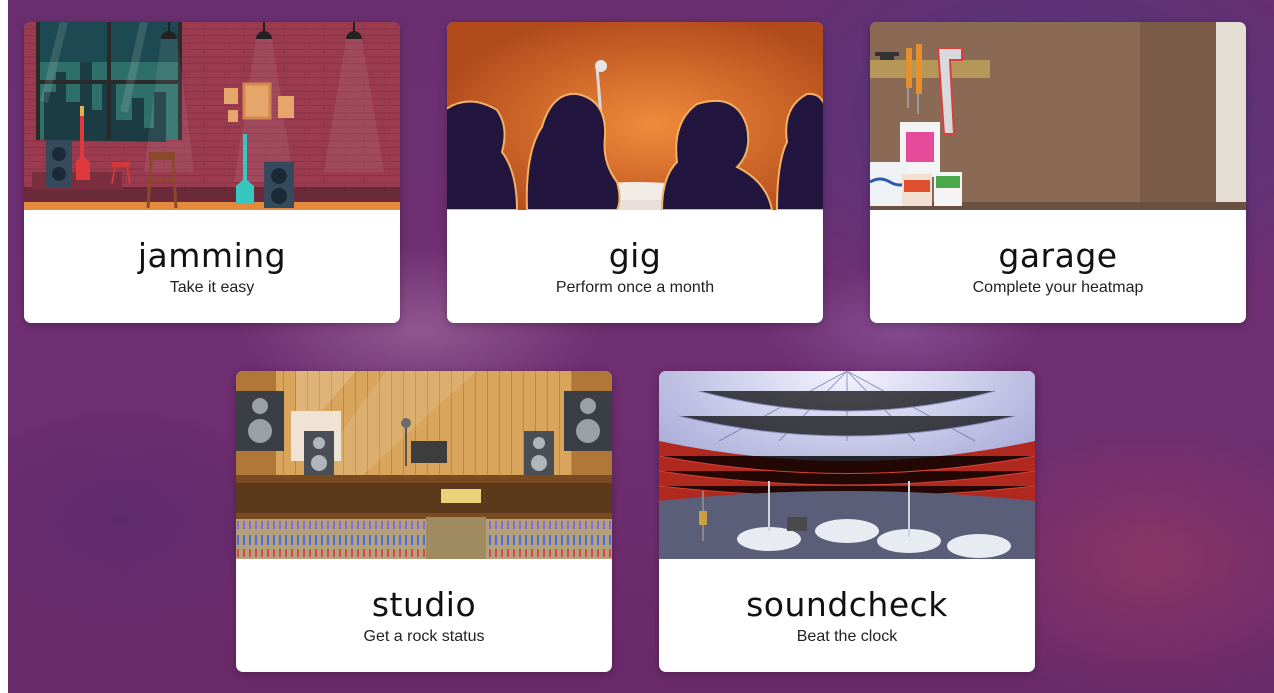 This screenshot has height=693, width=1274. What do you see at coordinates (847, 465) in the screenshot?
I see `soundcheck-illustration` at bounding box center [847, 465].